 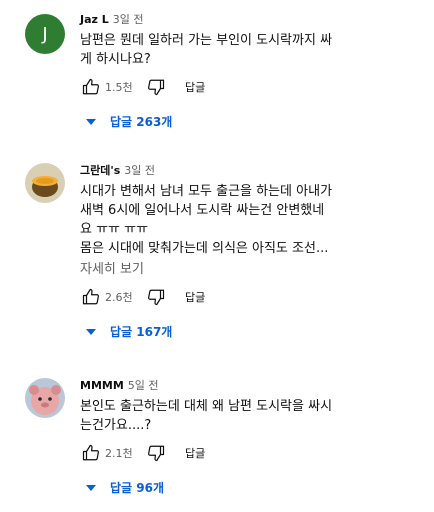 What do you see at coordinates (94, 19) in the screenshot?
I see `author-name: Jaz L` at bounding box center [94, 19].